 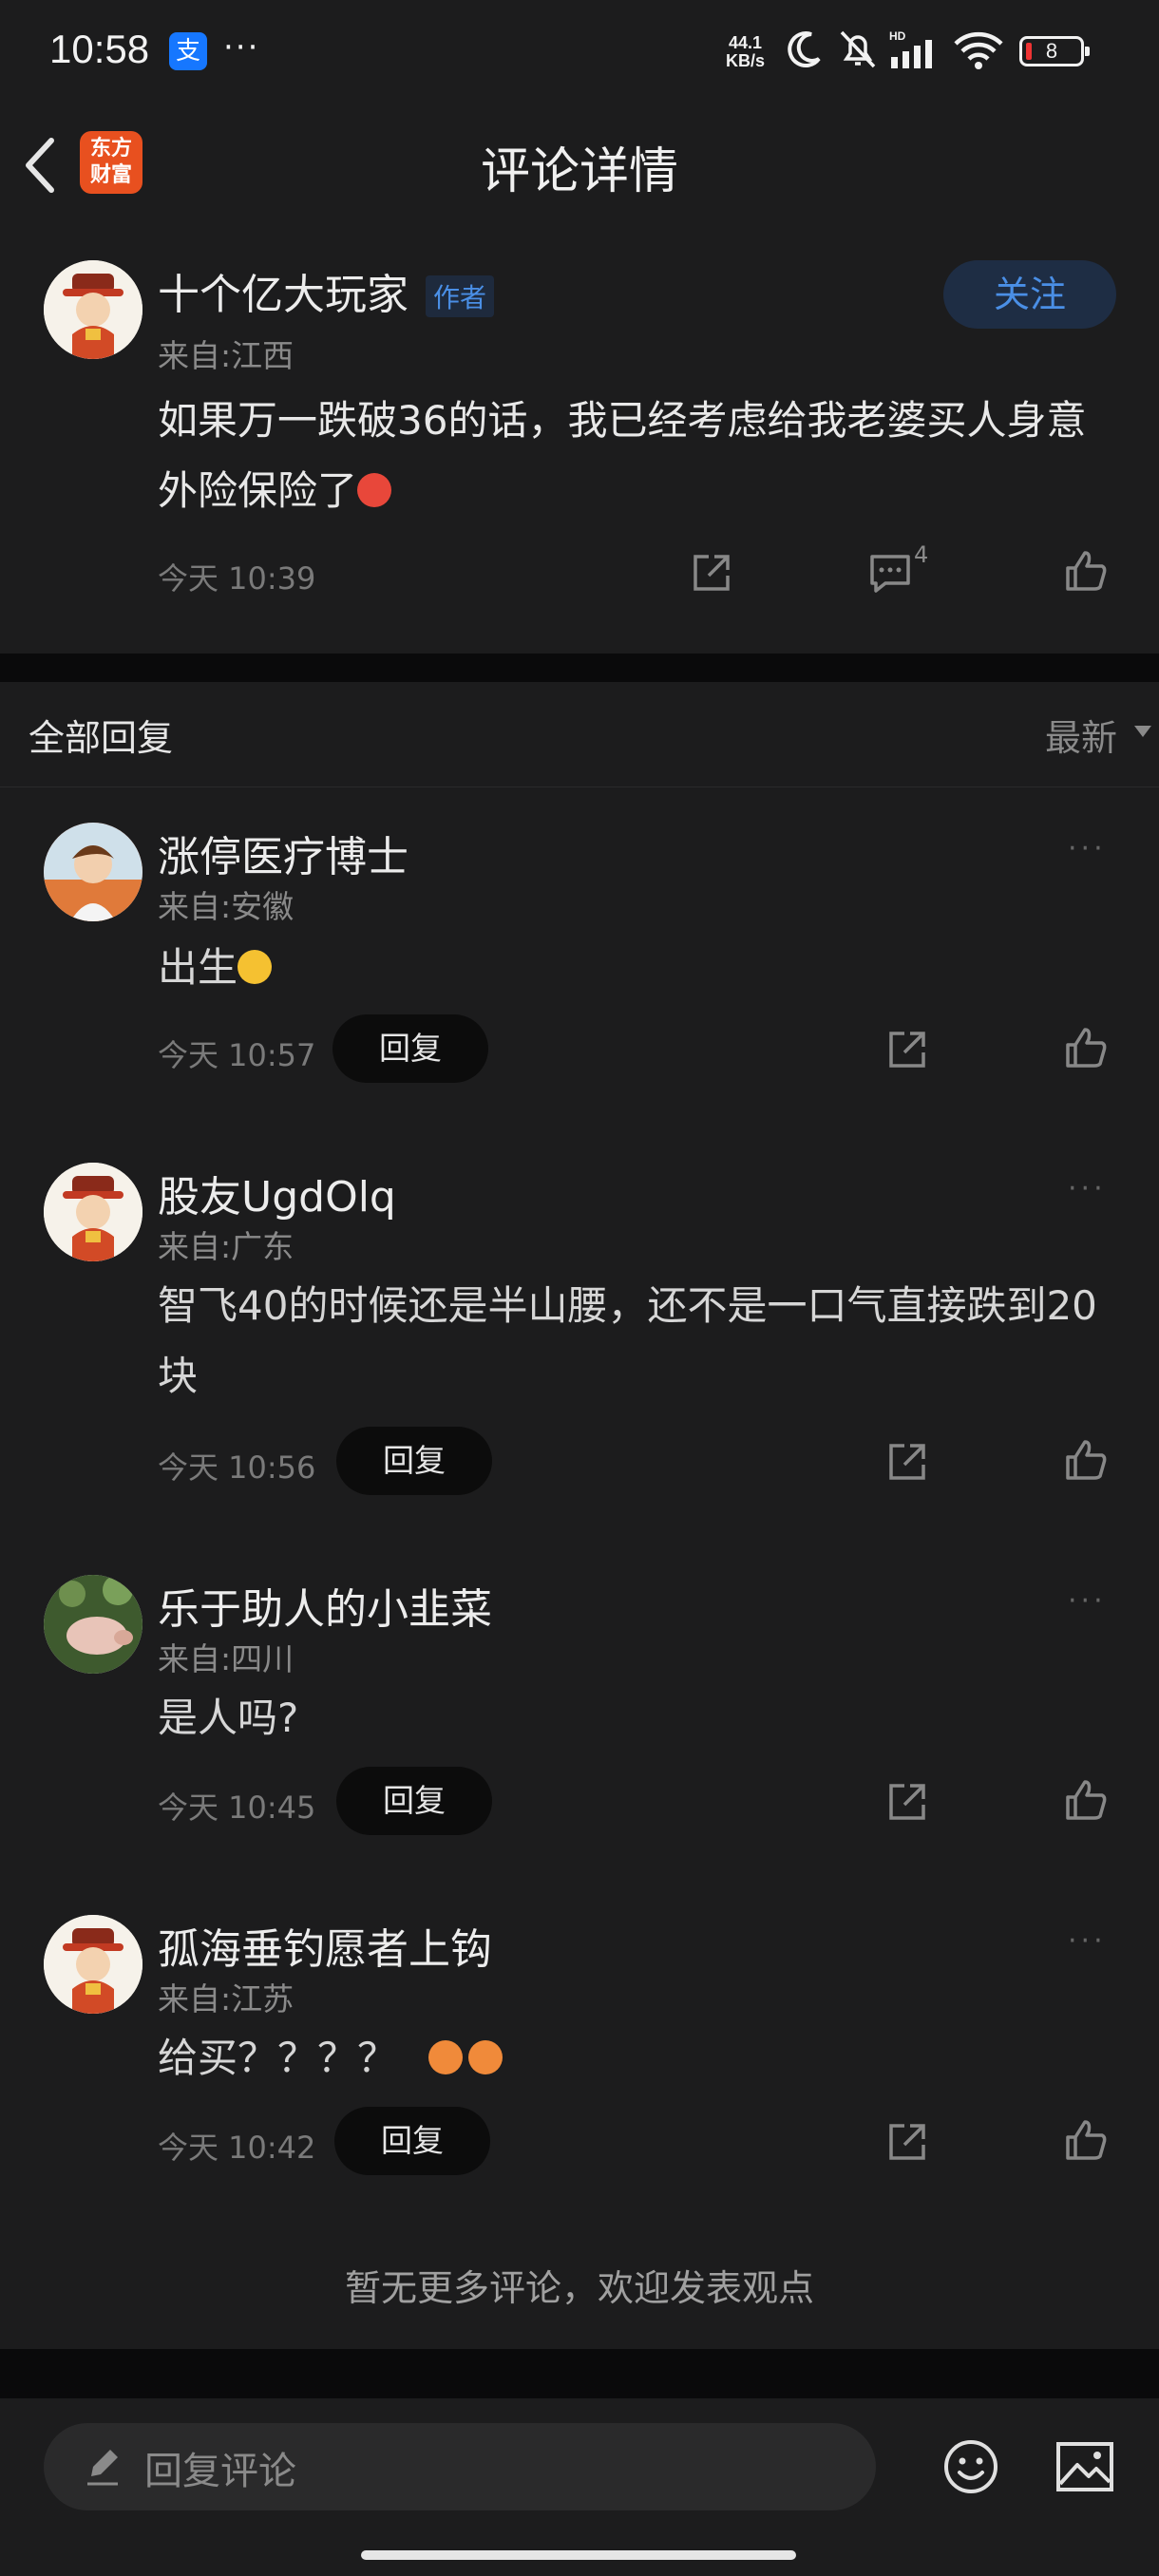 I want to click on follow-button: 关注, so click(x=1029, y=294).